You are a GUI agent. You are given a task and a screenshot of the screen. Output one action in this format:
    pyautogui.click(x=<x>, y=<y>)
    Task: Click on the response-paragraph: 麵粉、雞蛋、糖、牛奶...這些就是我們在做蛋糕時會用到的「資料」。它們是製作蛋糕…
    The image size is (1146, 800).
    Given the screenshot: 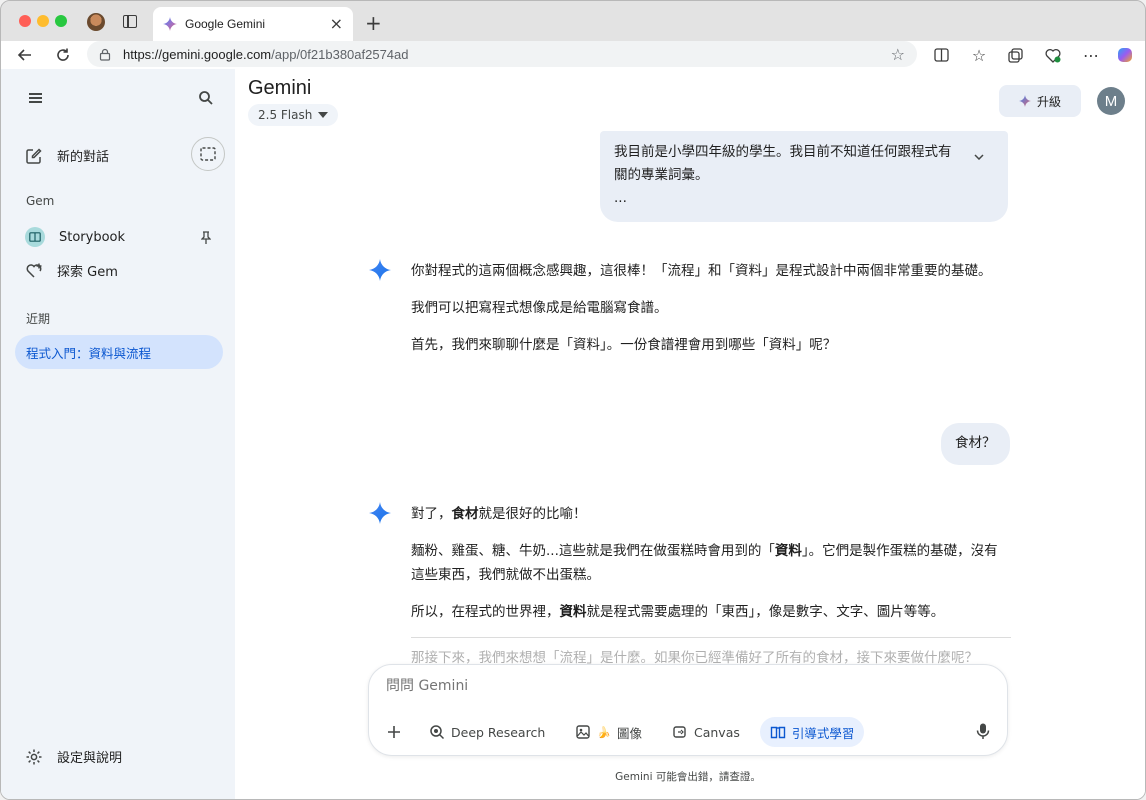 What is the action you would take?
    pyautogui.click(x=711, y=563)
    